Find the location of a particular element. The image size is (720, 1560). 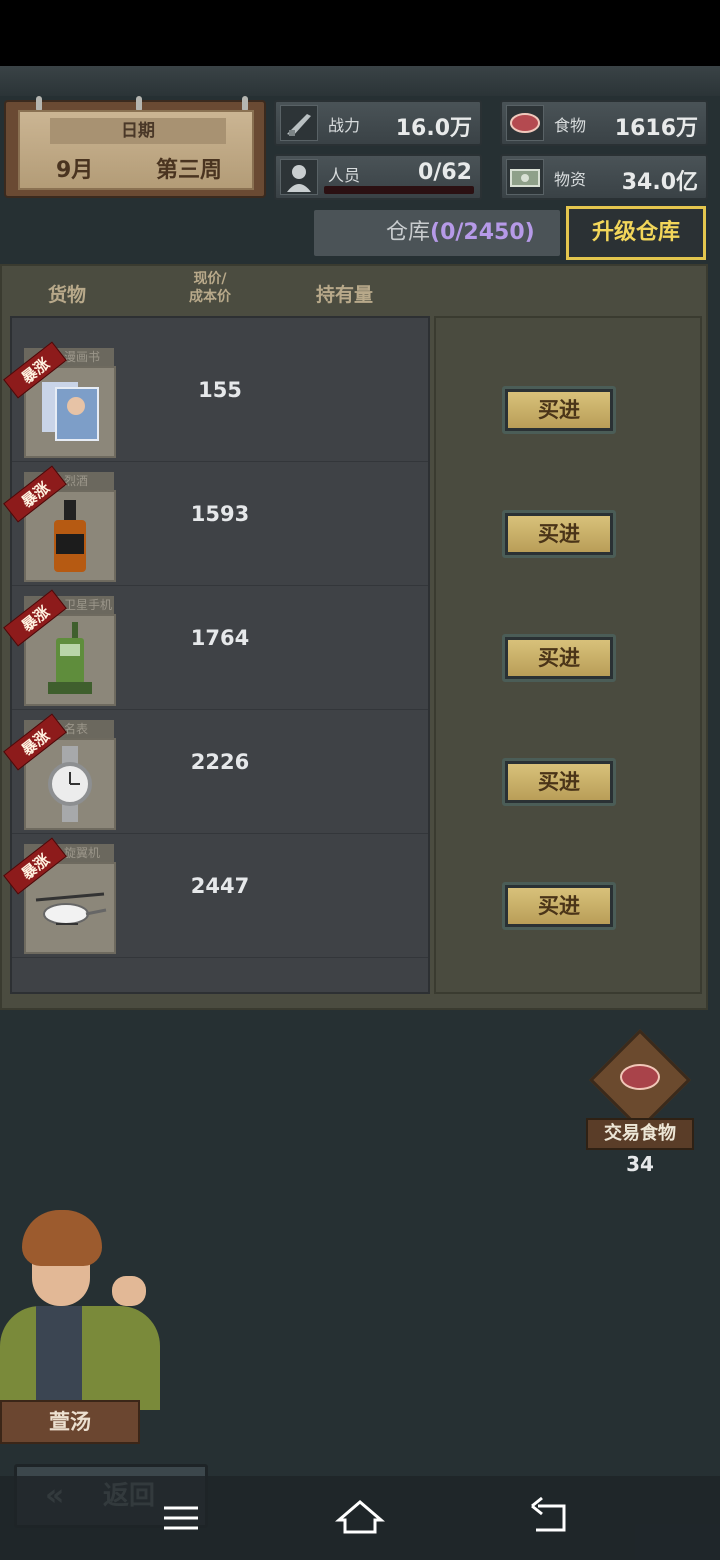

npc-hand is located at coordinates (129, 1291).